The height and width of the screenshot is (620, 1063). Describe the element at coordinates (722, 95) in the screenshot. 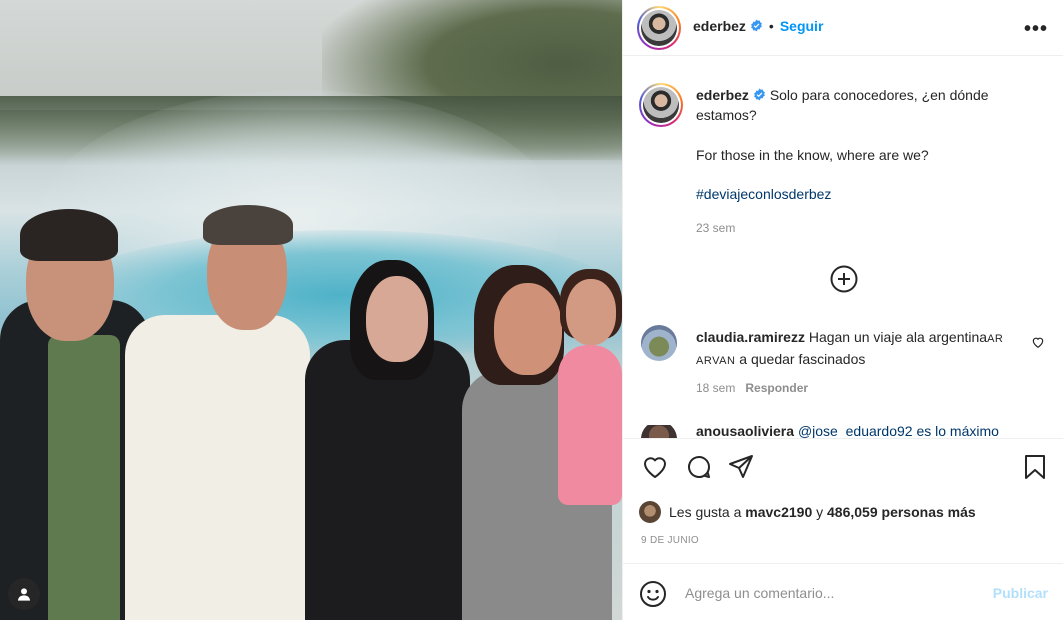

I see `caption-username: ederbez` at that location.